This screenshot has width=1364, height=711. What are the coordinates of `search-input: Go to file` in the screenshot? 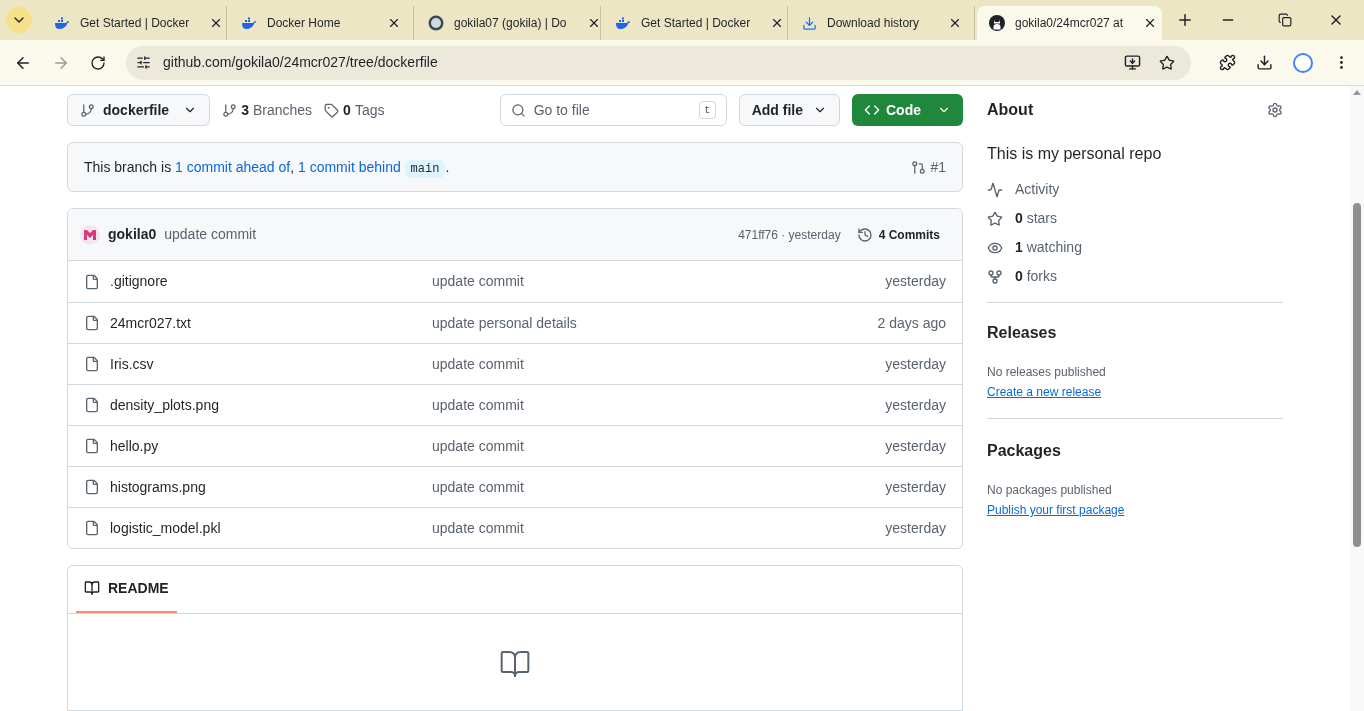 It's located at (612, 110).